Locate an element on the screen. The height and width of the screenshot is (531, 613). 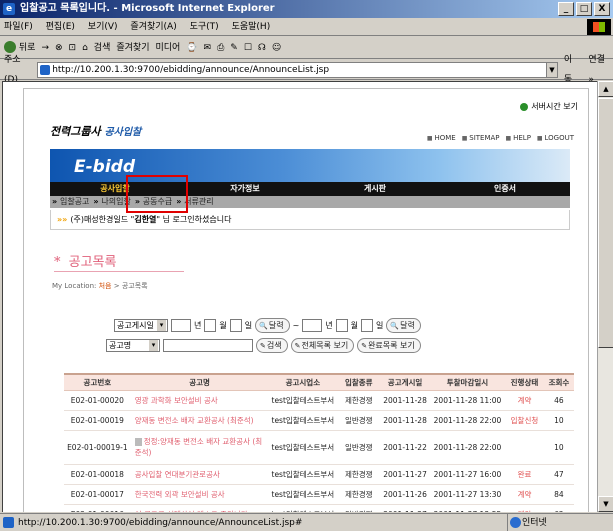
address-dropdown-icon: ▼ is located at coordinates (552, 69).